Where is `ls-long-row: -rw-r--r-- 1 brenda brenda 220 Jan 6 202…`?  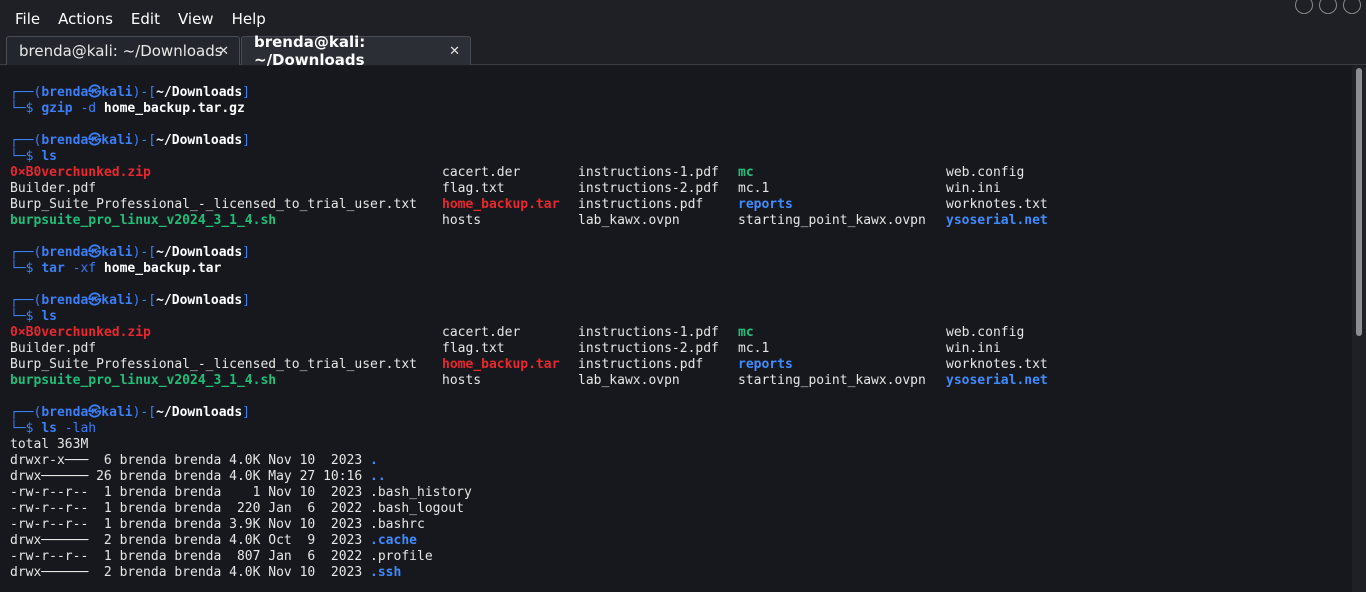 ls-long-row: -rw-r--r-- 1 brenda brenda 220 Jan 6 202… is located at coordinates (237, 509).